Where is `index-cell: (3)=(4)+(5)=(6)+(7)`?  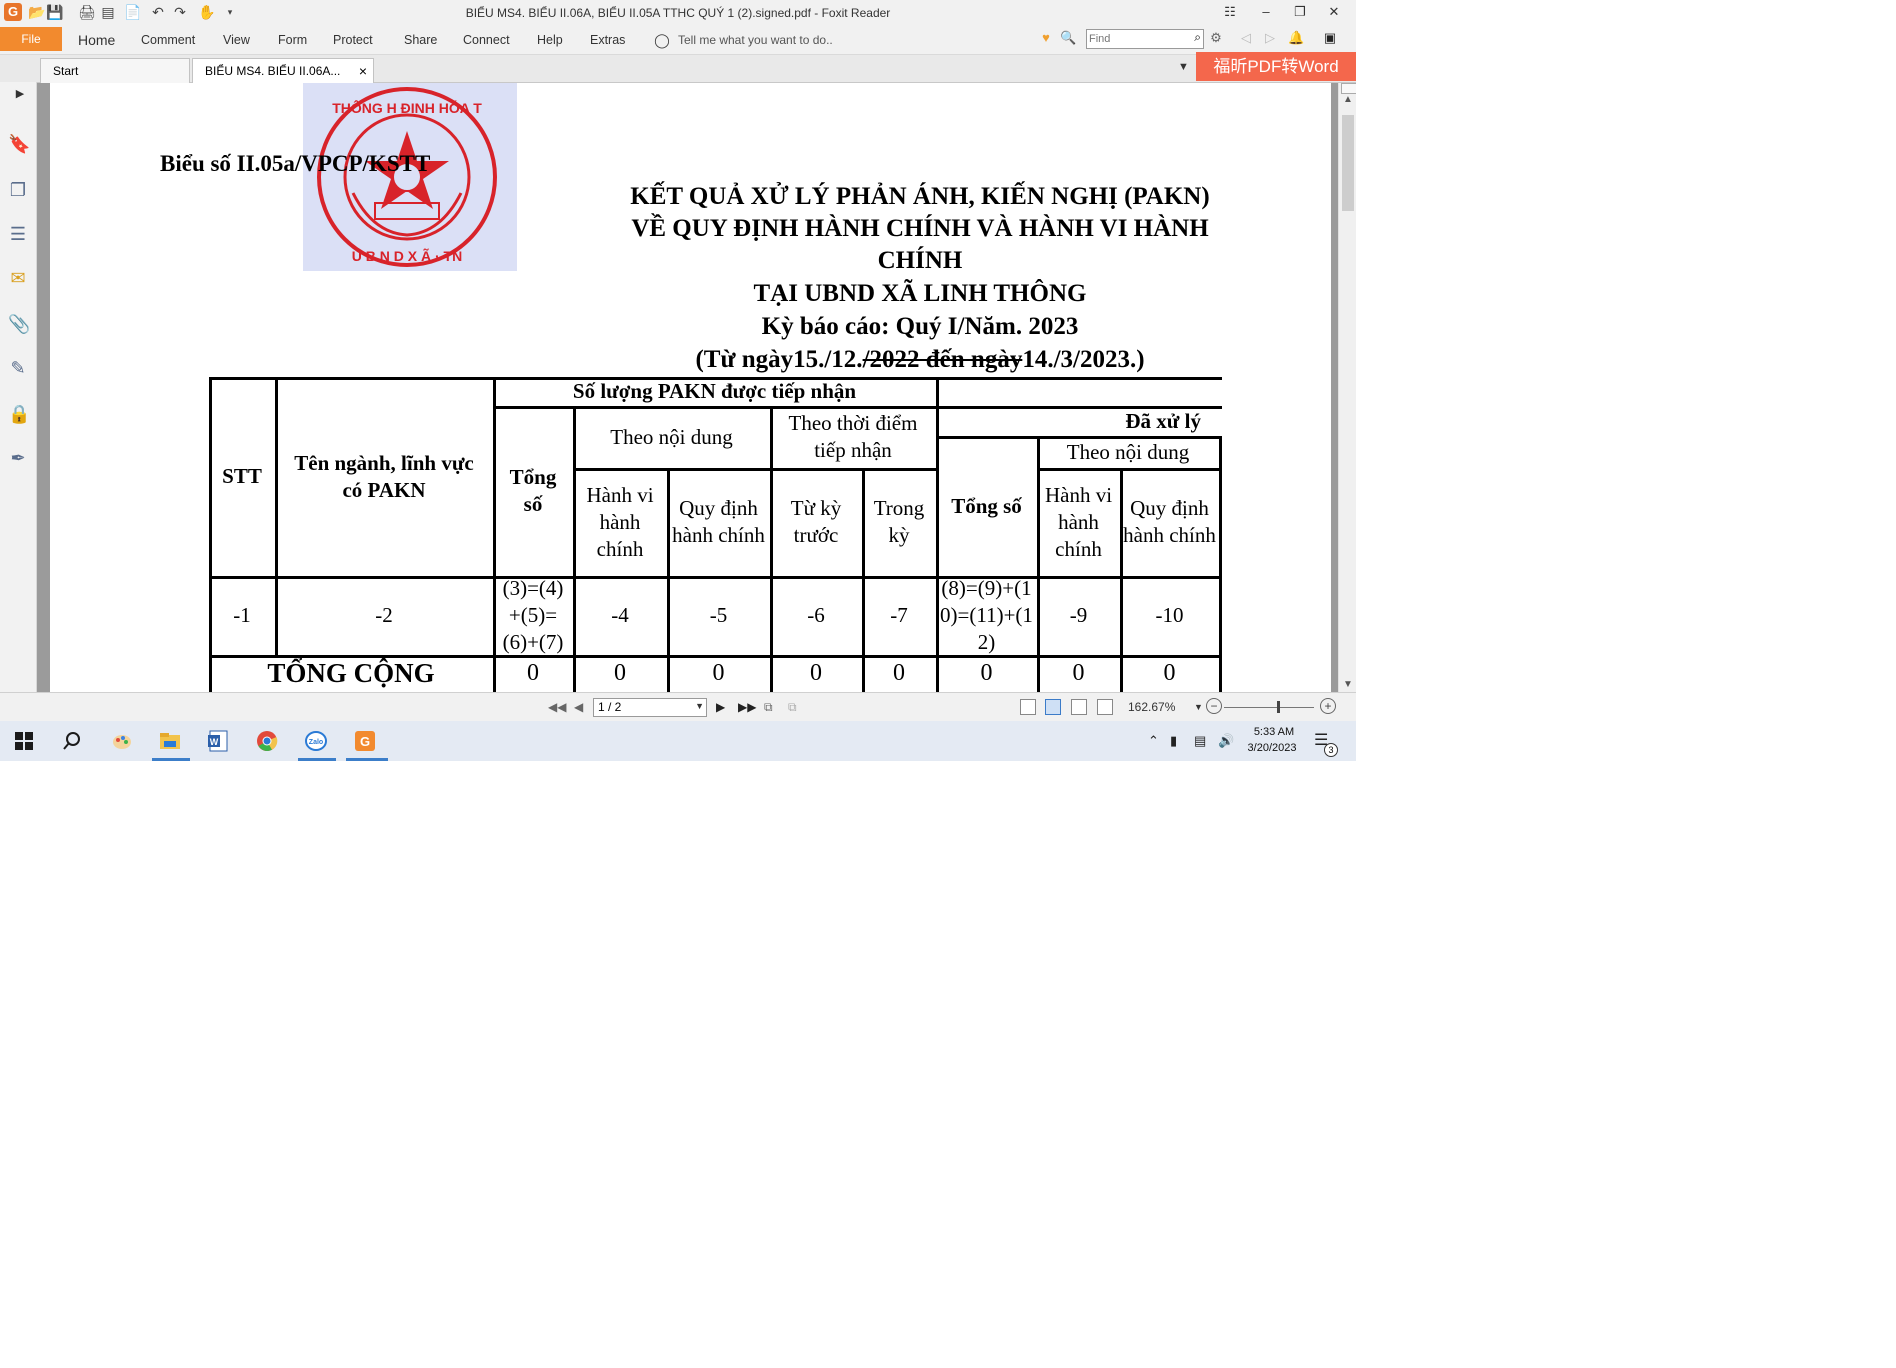
index-cell: (3)=(4)+(5)=(6)+(7) is located at coordinates (533, 615).